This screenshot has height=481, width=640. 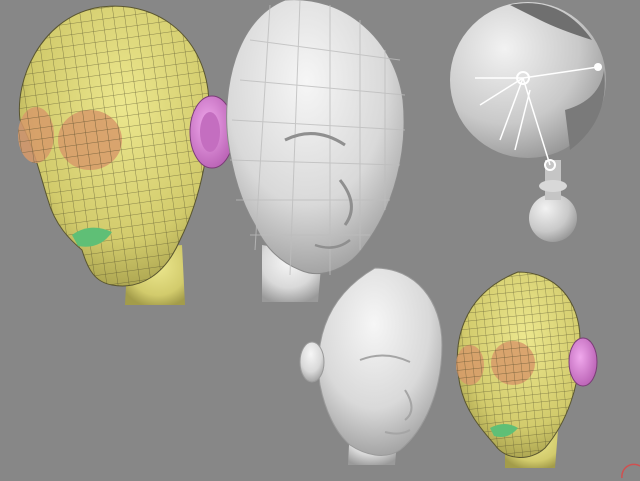 What do you see at coordinates (553, 186) in the screenshot?
I see `neck-ring` at bounding box center [553, 186].